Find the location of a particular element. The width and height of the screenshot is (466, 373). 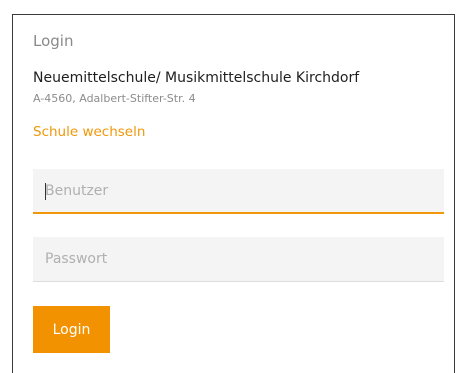

login-button: Login is located at coordinates (71, 329).